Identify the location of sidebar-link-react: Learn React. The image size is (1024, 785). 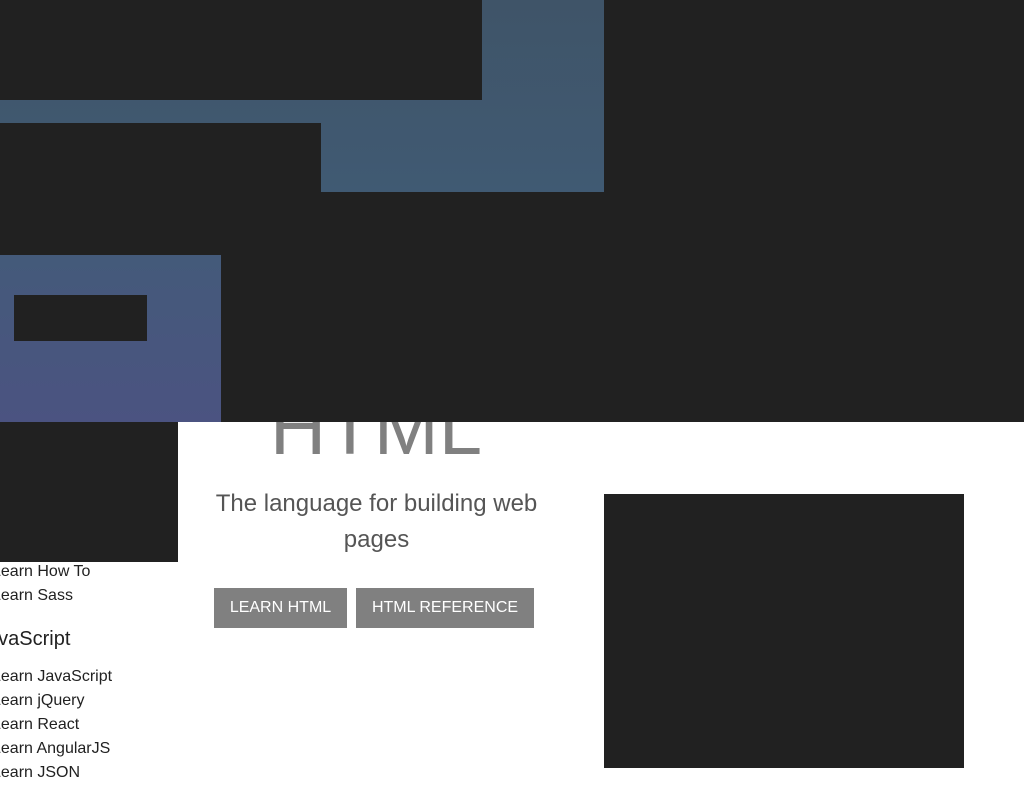
(39, 725).